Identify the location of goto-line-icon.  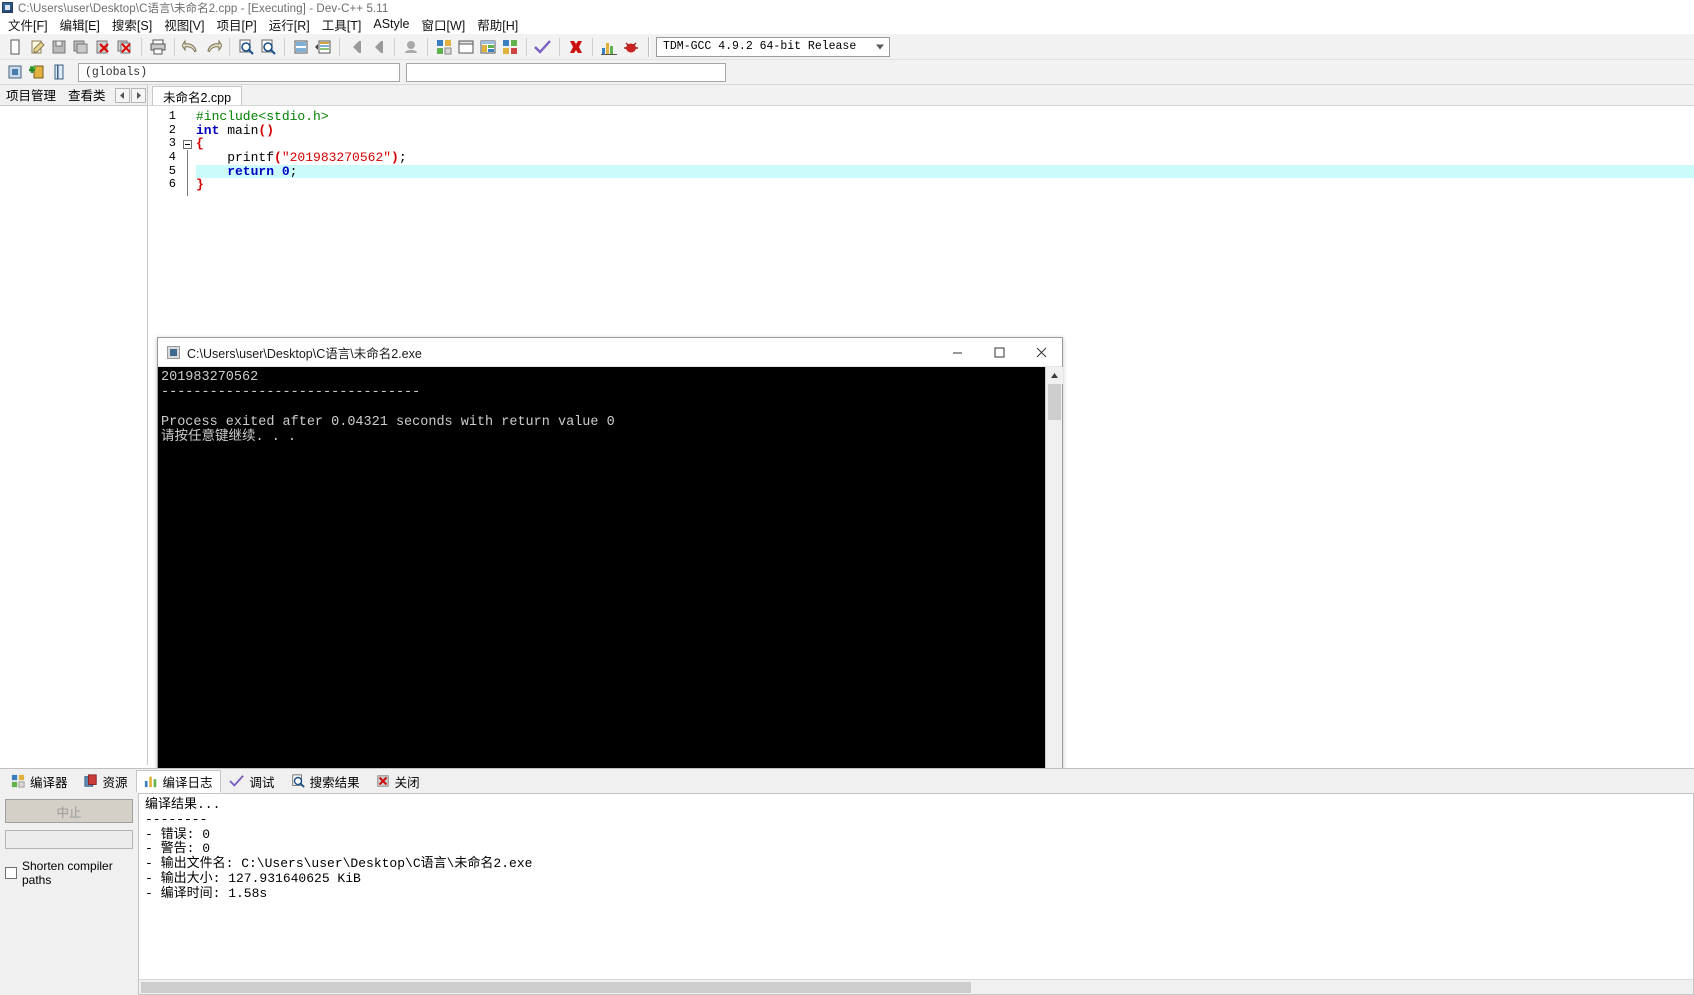
(301, 47).